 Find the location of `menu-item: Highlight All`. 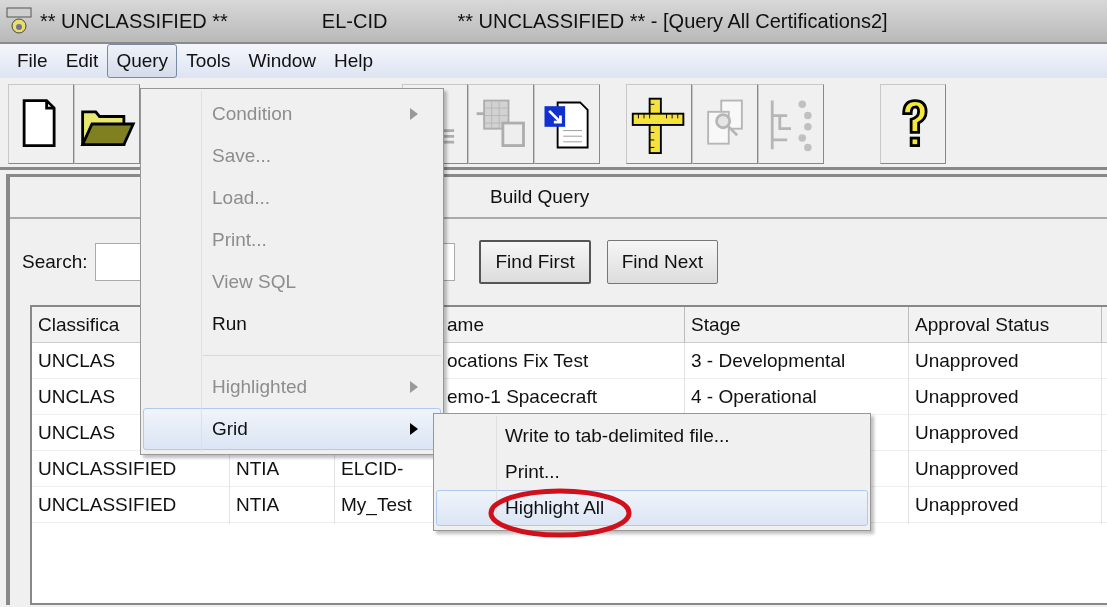

menu-item: Highlight All is located at coordinates (652, 508).